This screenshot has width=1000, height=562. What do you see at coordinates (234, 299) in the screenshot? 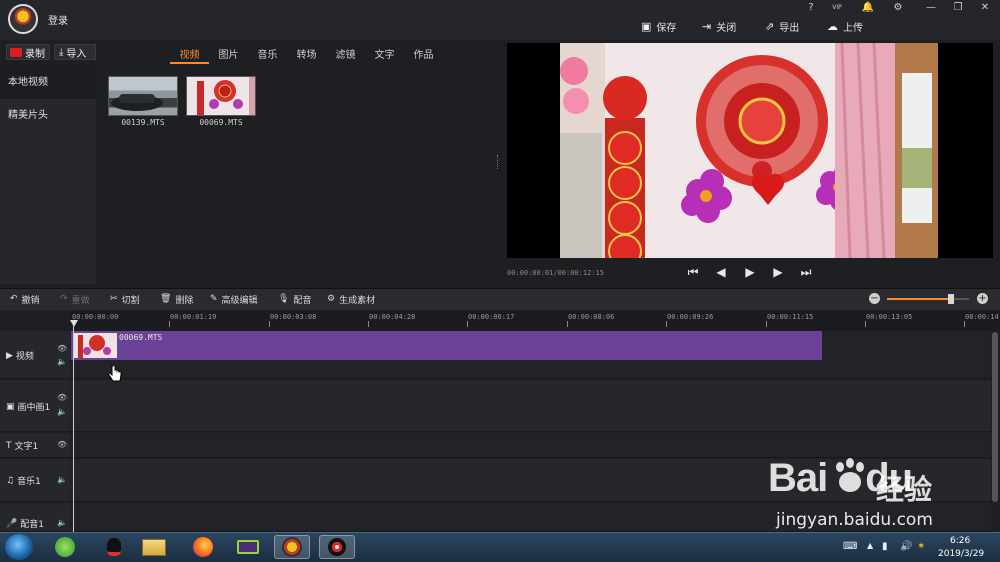
I see `advanced-edit-button: ✎ 高级编辑` at bounding box center [234, 299].